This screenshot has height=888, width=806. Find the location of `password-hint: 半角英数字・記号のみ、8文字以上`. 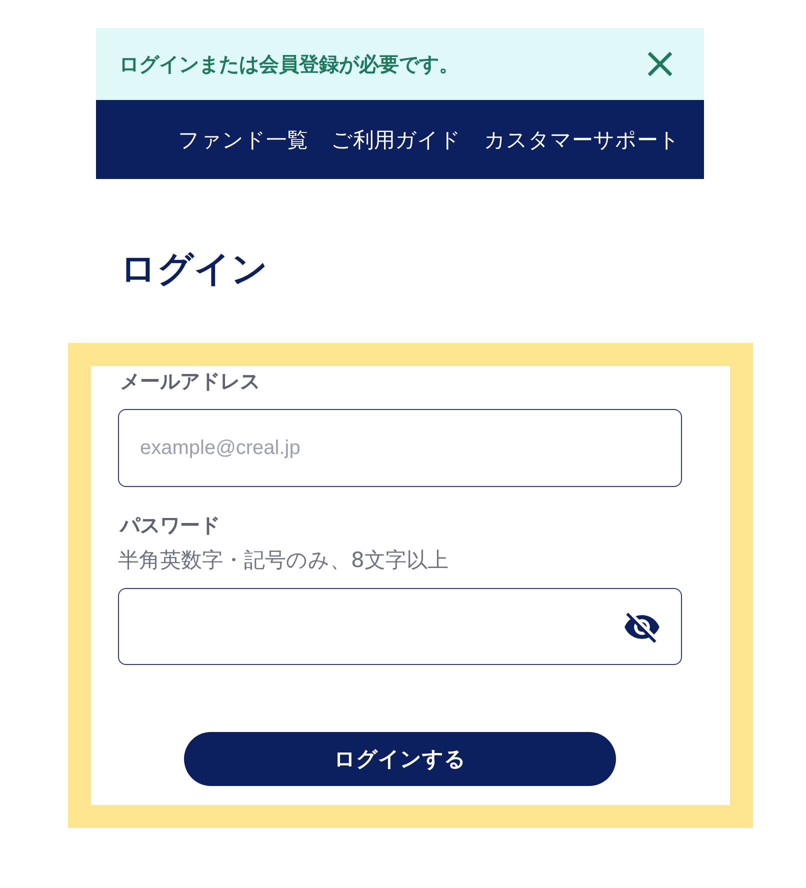

password-hint: 半角英数字・記号のみ、8文字以上 is located at coordinates (284, 560).